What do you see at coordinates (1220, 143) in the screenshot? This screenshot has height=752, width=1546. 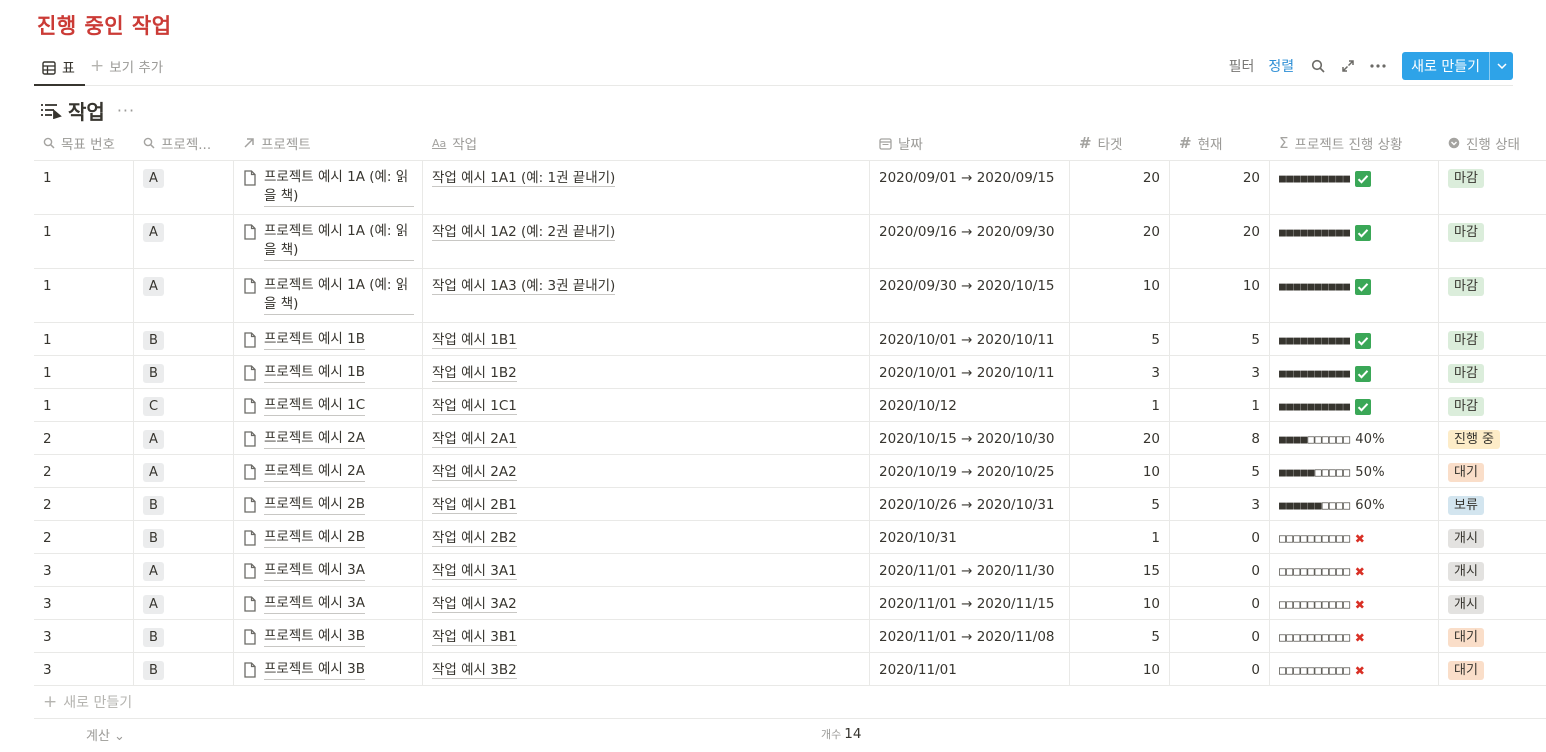 I see `col-current: # 현재` at bounding box center [1220, 143].